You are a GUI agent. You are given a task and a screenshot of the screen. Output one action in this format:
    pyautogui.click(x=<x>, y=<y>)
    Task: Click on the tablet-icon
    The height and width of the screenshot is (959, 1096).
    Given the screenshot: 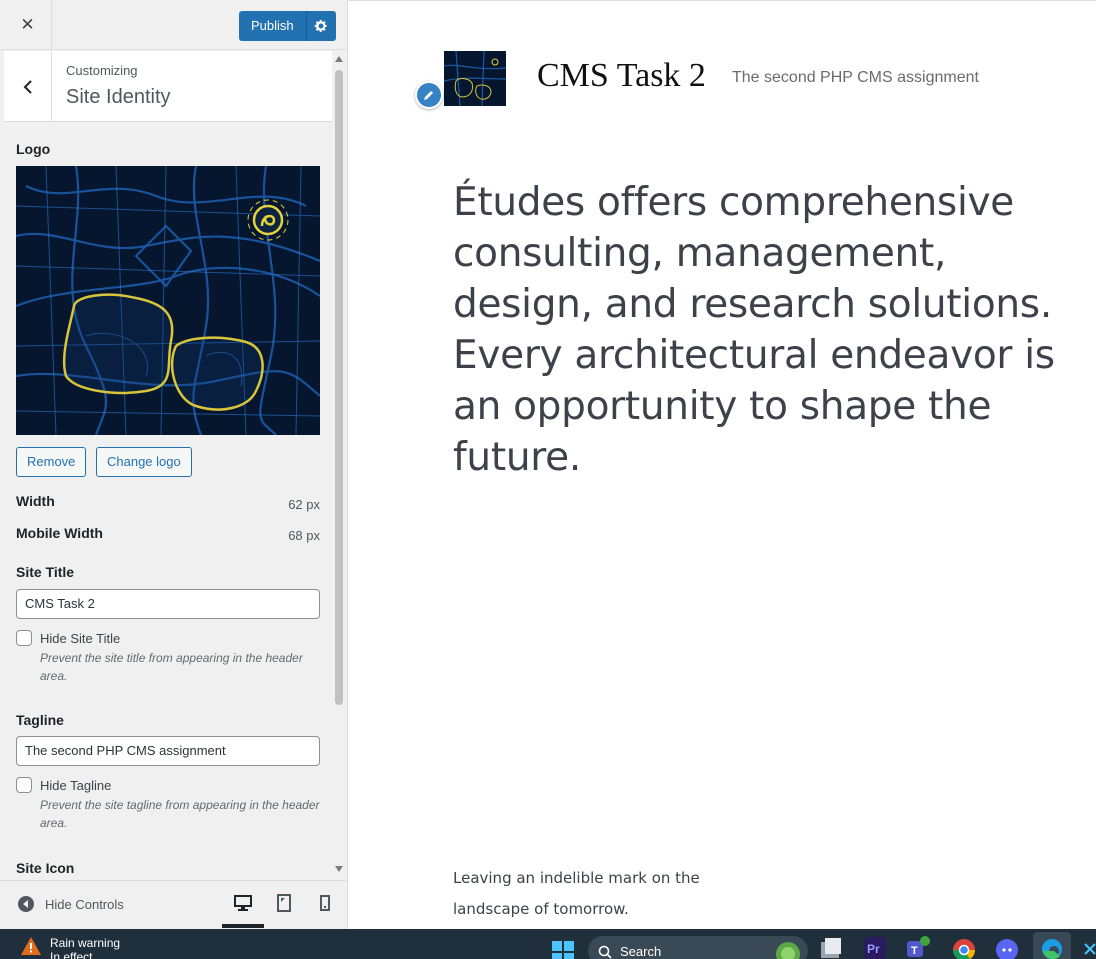 What is the action you would take?
    pyautogui.click(x=284, y=903)
    